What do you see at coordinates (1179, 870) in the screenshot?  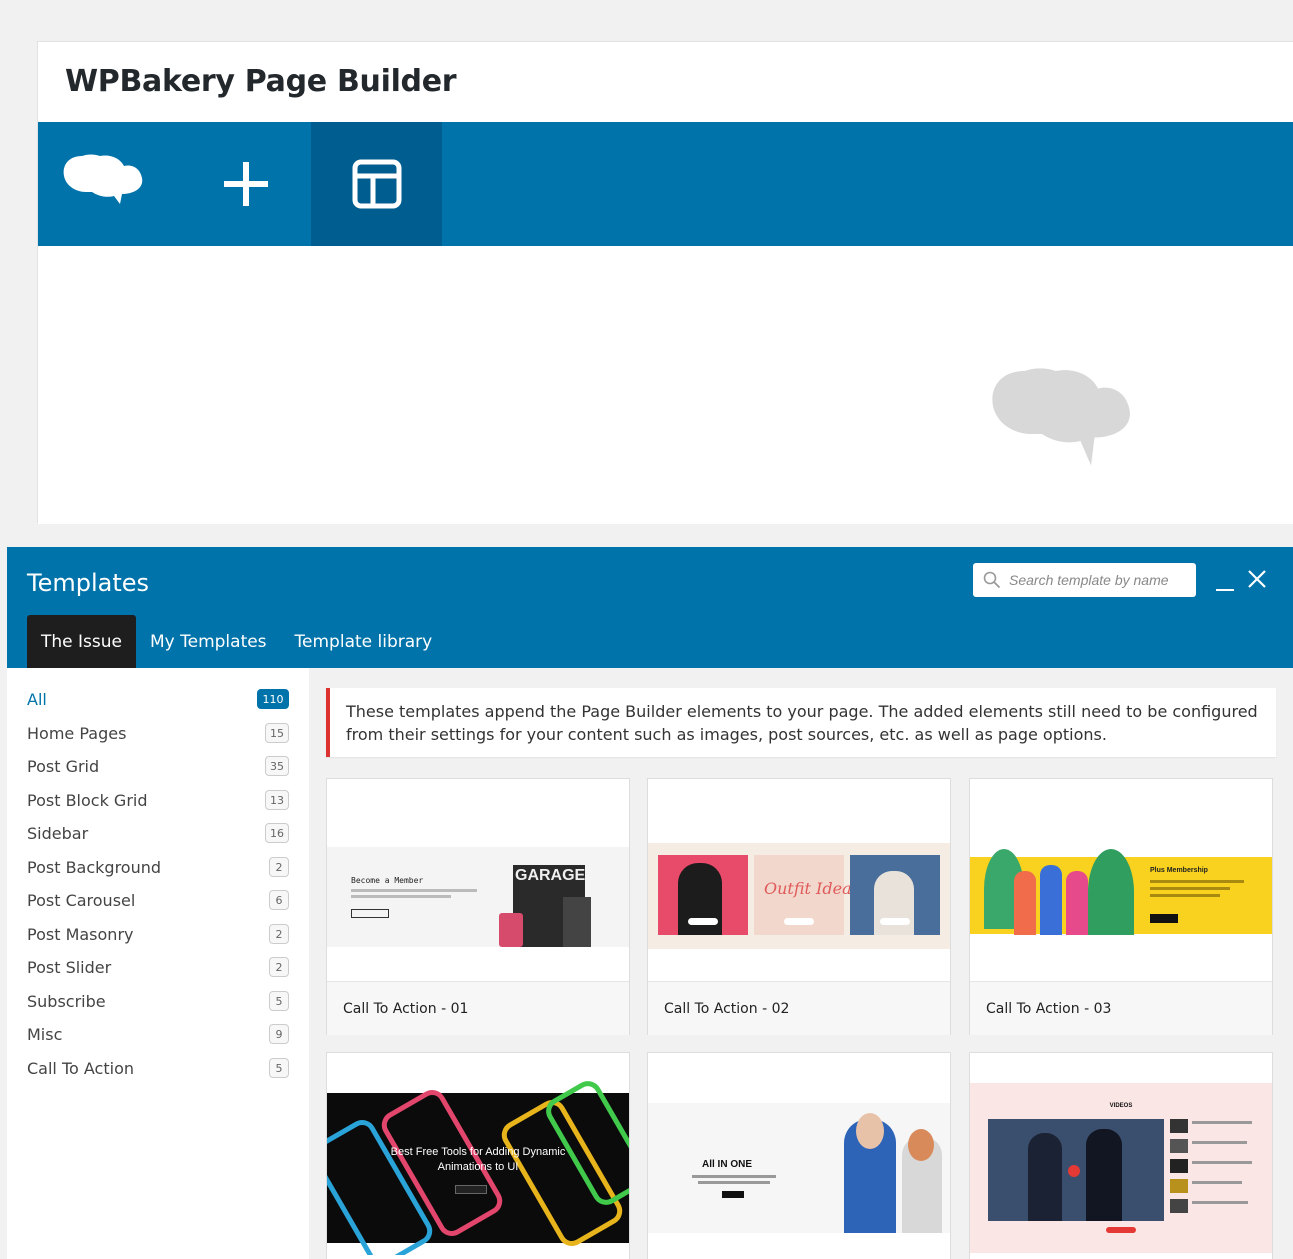 I see `thumbnail-heading: Plus Membership` at bounding box center [1179, 870].